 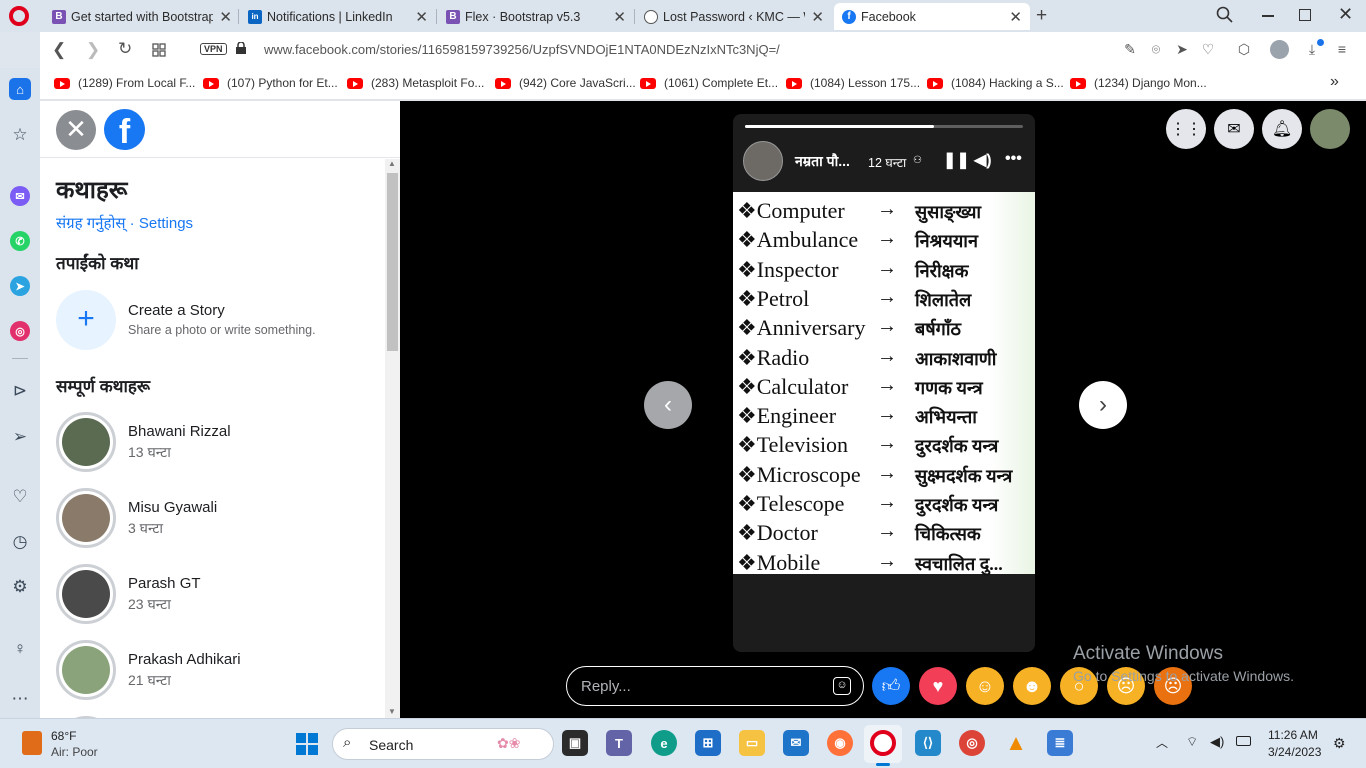 What do you see at coordinates (241, 47) in the screenshot?
I see `lock-icon` at bounding box center [241, 47].